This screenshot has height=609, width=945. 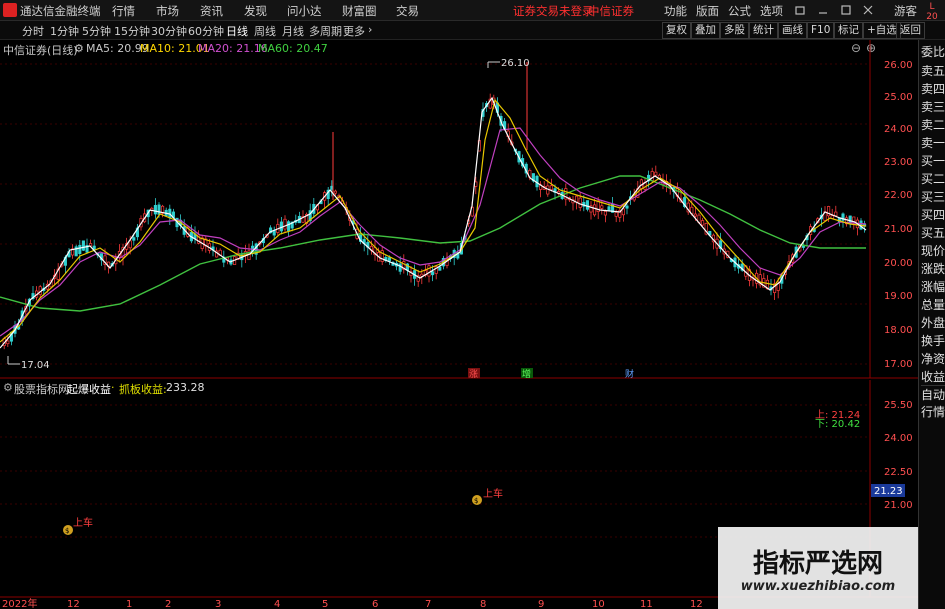 I want to click on y-tick: 24.00, so click(x=898, y=129).